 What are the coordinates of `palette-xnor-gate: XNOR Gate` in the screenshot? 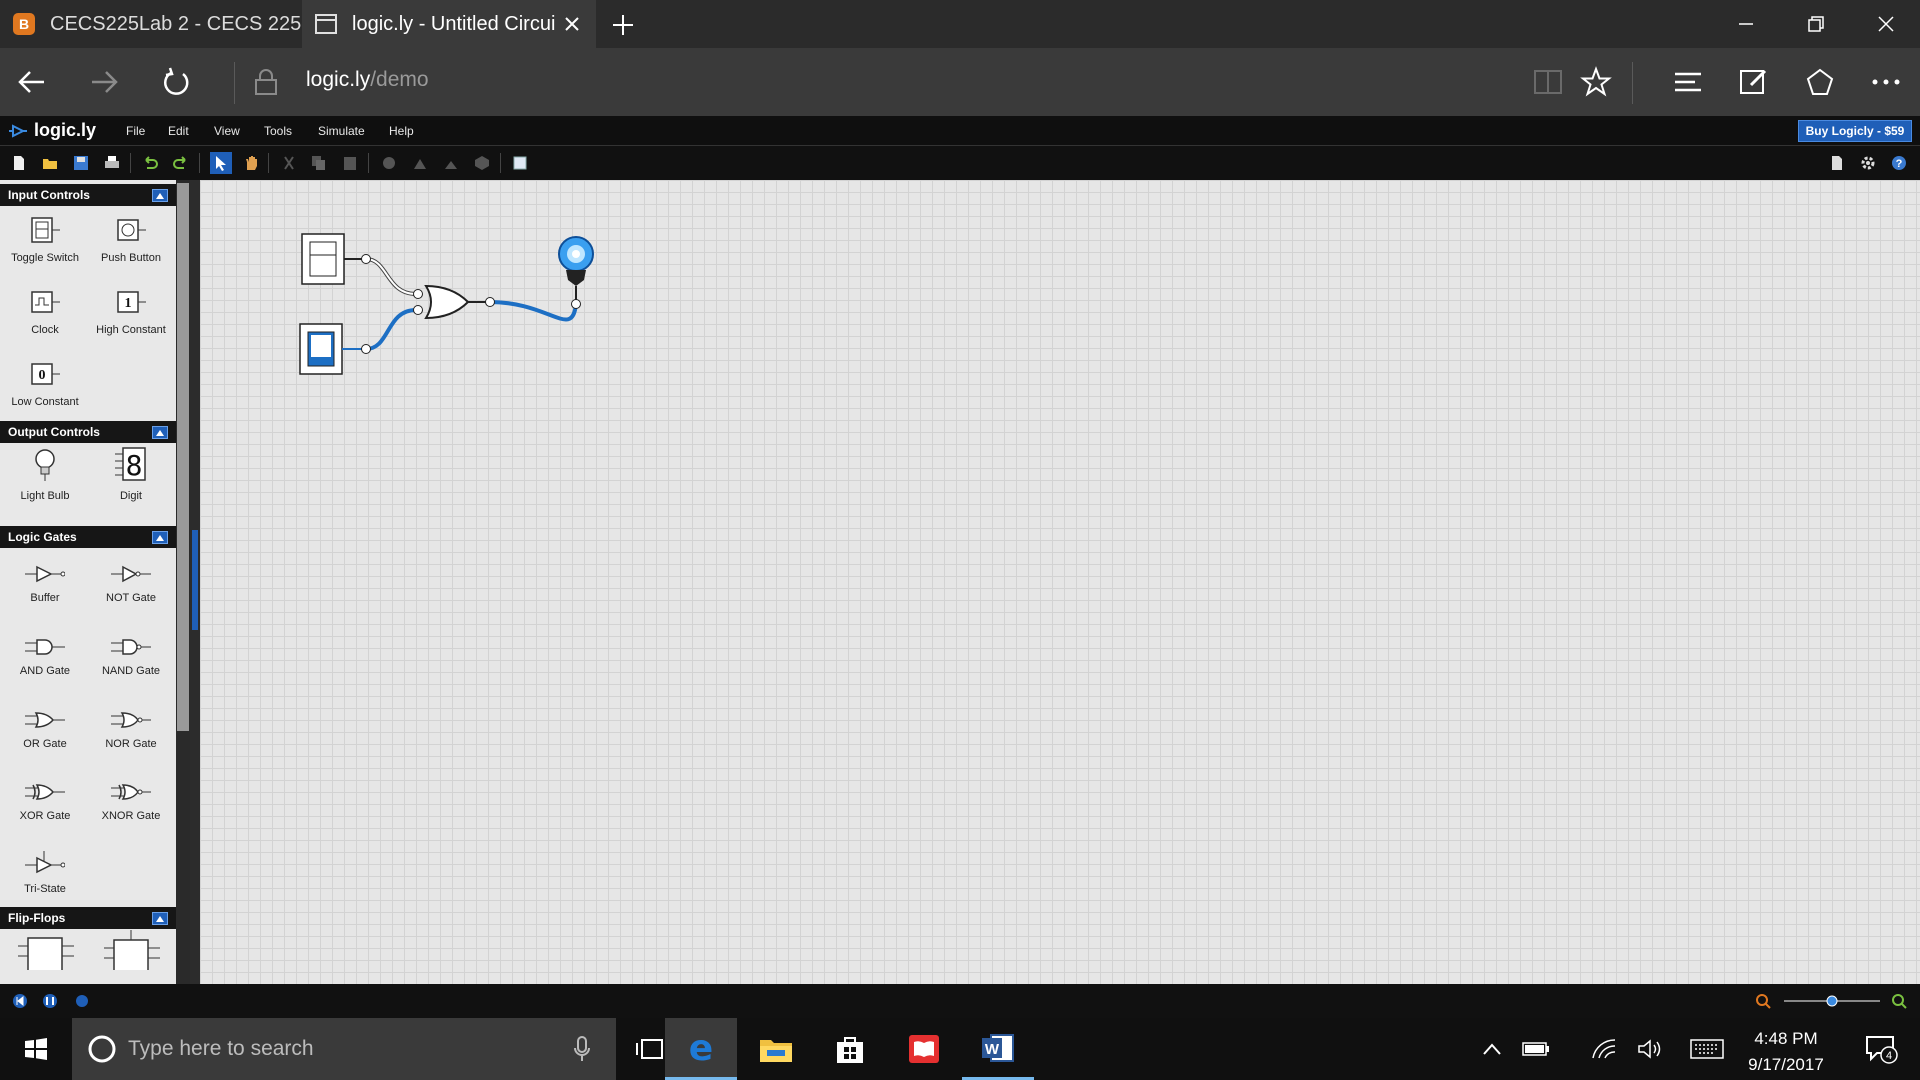 It's located at (131, 802).